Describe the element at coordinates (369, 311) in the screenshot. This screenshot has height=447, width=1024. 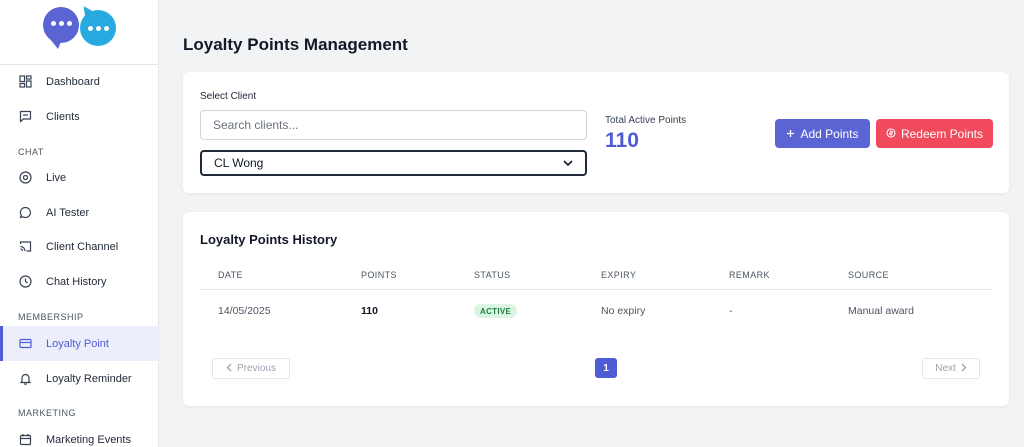
I see `cell-points: 110` at that location.